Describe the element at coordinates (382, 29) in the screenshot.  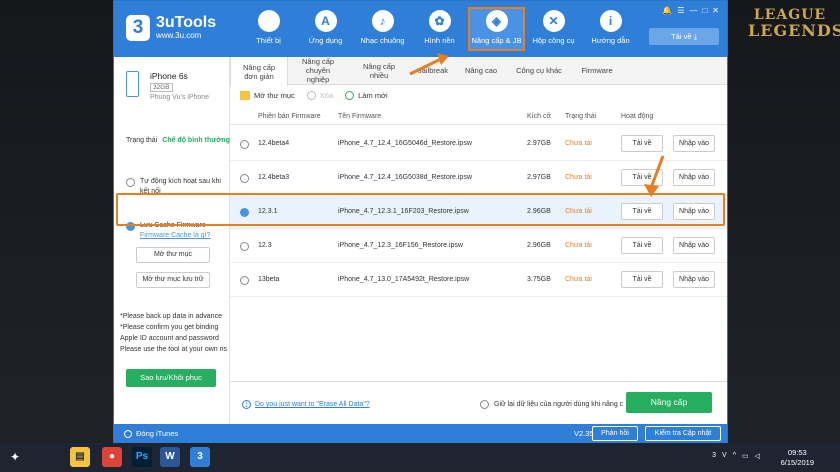
I see `nav-ringtones: ♪ Nhạc chuông` at that location.